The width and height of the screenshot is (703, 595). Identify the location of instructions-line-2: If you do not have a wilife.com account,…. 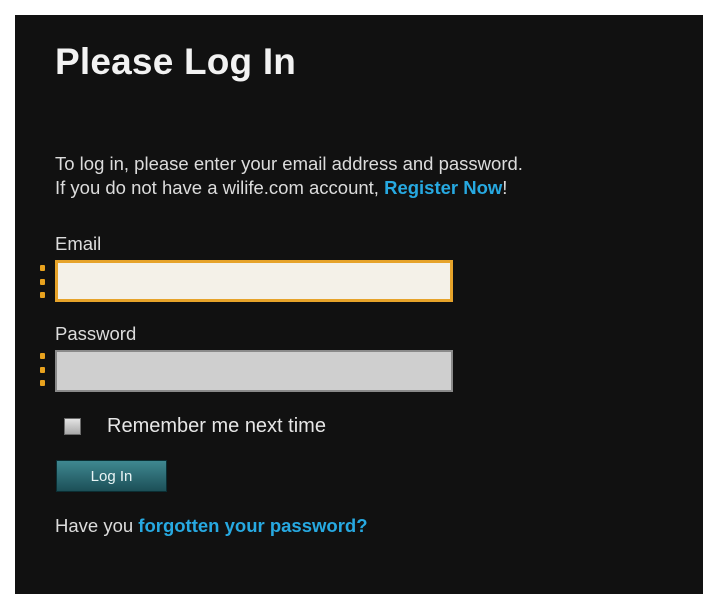
(375, 188).